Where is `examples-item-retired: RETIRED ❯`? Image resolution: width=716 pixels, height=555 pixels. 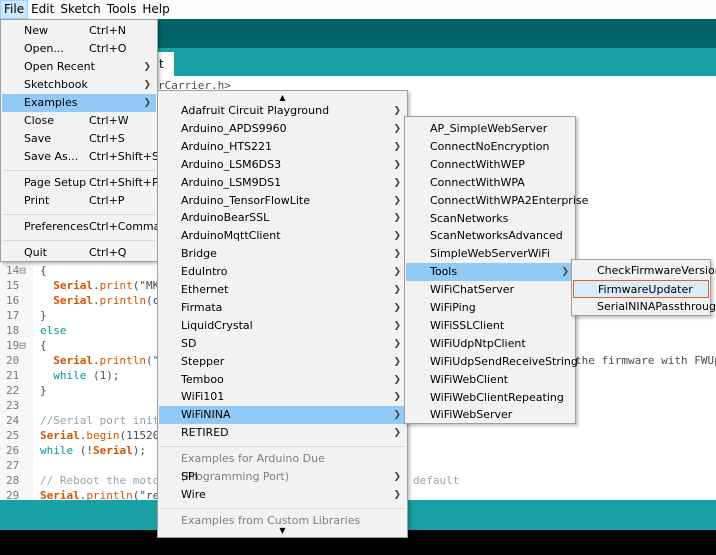 examples-item-retired: RETIRED ❯ is located at coordinates (282, 433).